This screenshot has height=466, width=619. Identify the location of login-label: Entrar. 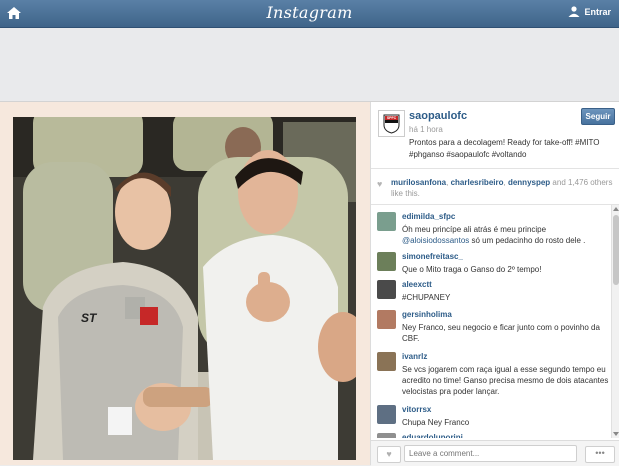
(597, 11).